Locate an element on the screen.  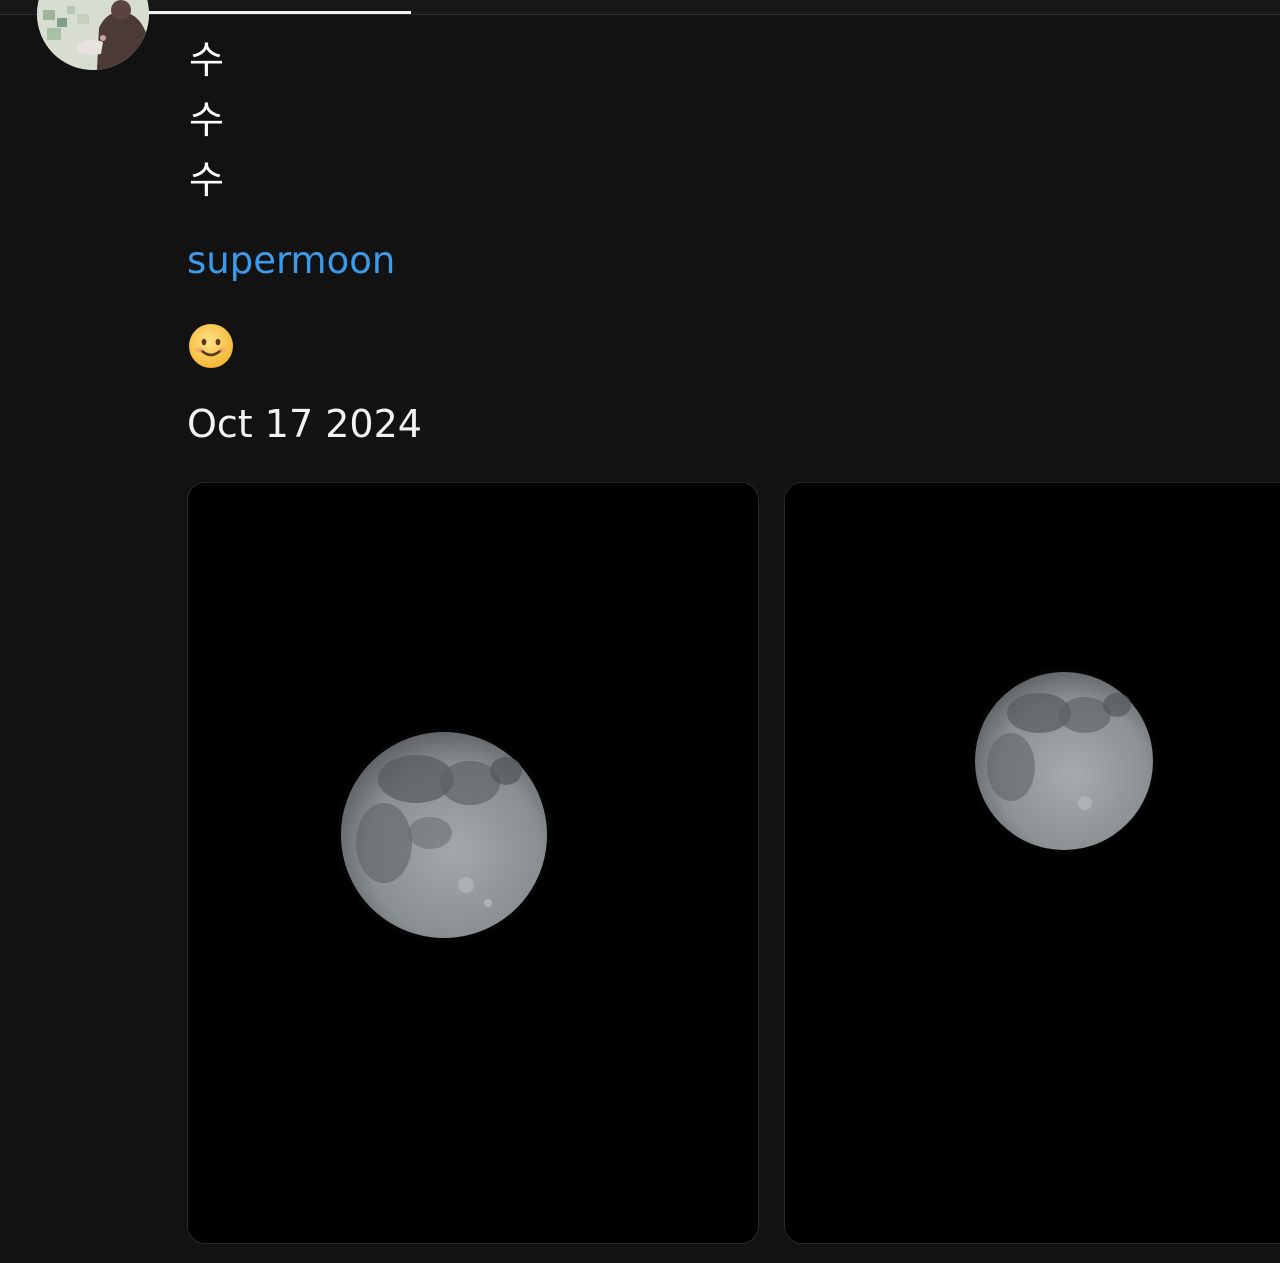
avatar-image is located at coordinates (93, 35).